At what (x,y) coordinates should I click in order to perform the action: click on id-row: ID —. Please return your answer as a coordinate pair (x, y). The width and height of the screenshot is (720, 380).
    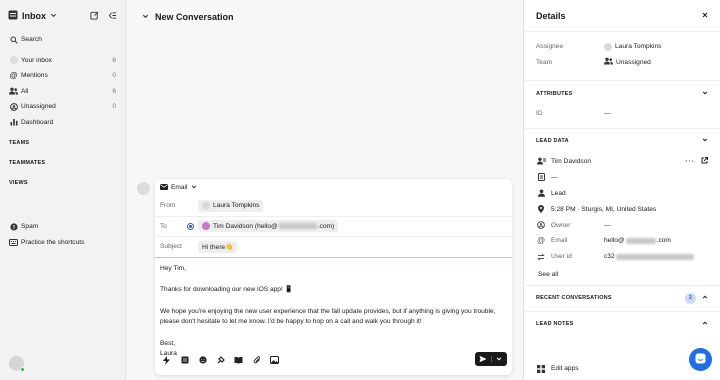
    Looking at the image, I should click on (622, 114).